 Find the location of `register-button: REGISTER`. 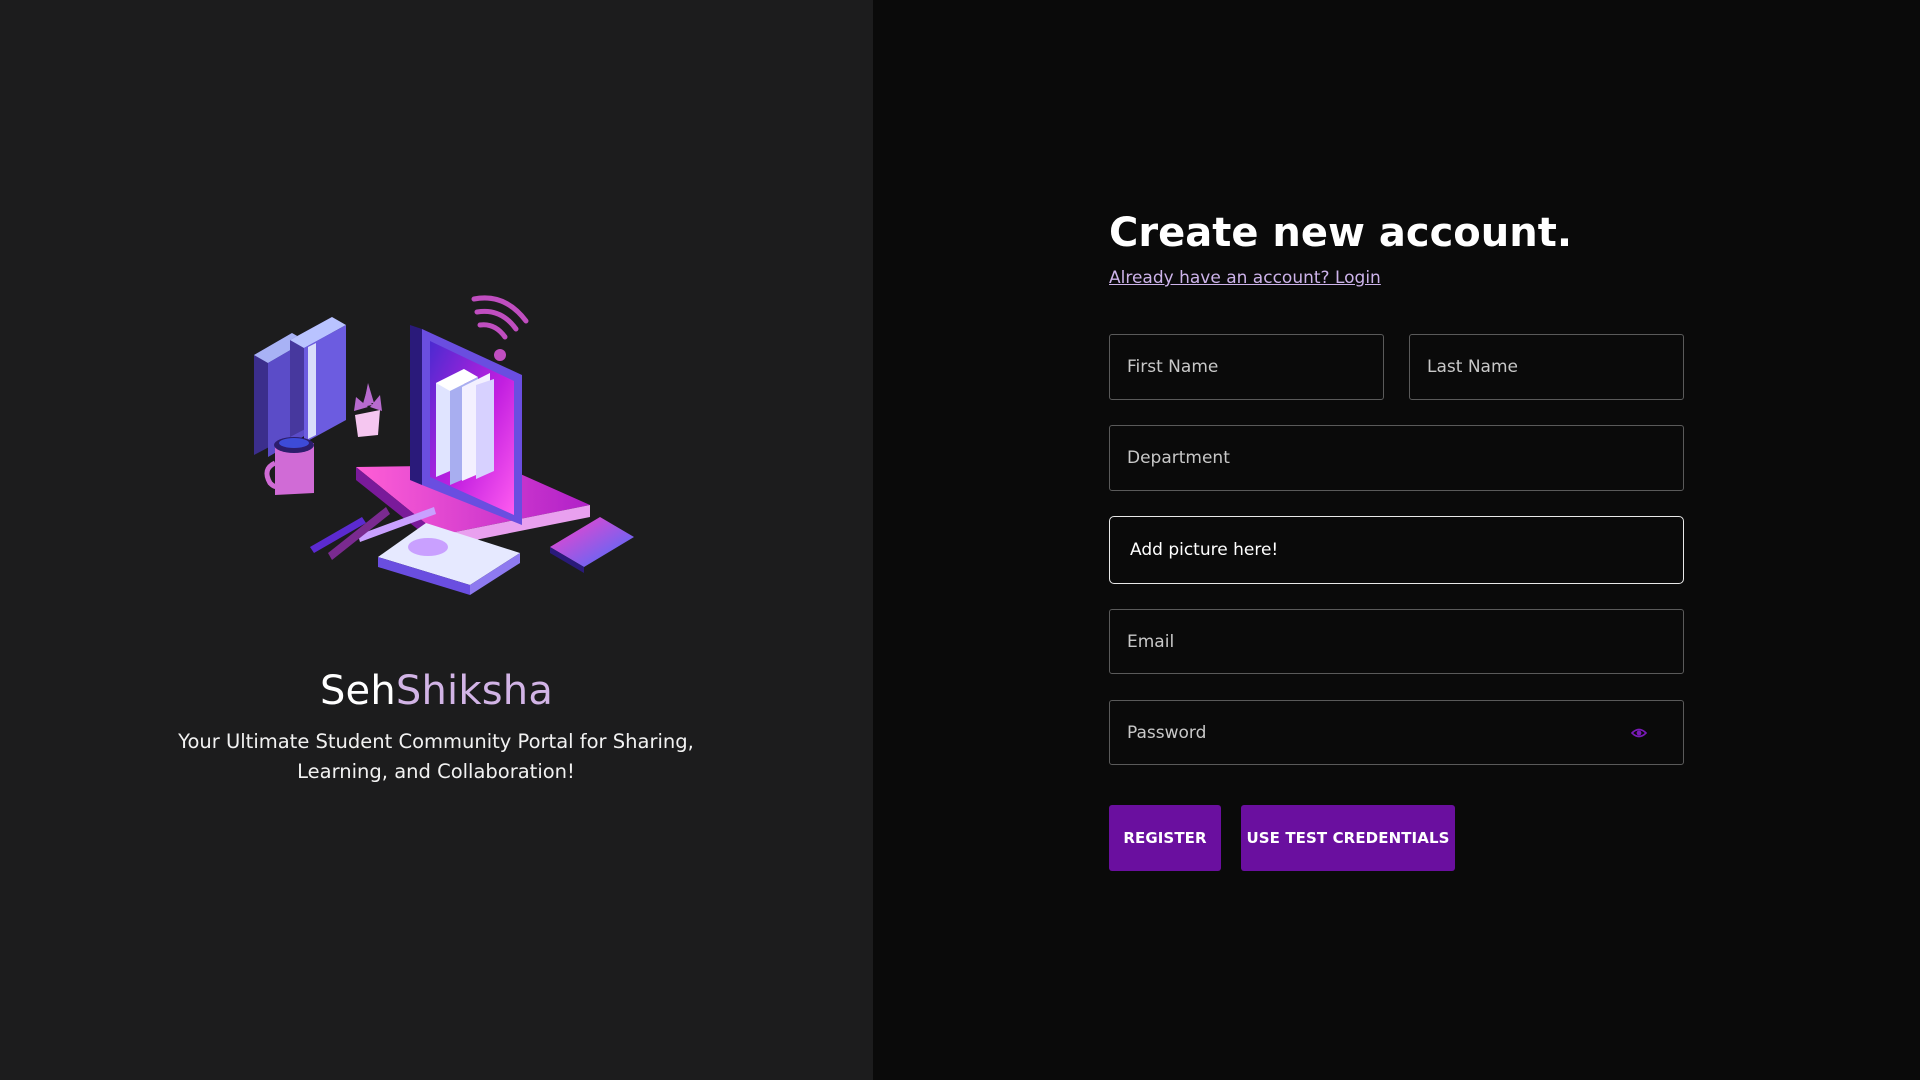

register-button: REGISTER is located at coordinates (1165, 838).